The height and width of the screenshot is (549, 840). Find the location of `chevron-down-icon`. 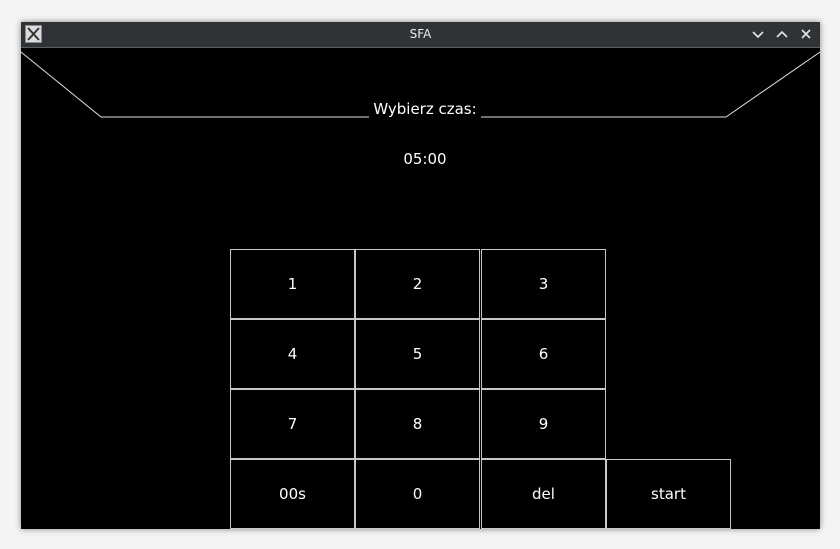

chevron-down-icon is located at coordinates (758, 35).